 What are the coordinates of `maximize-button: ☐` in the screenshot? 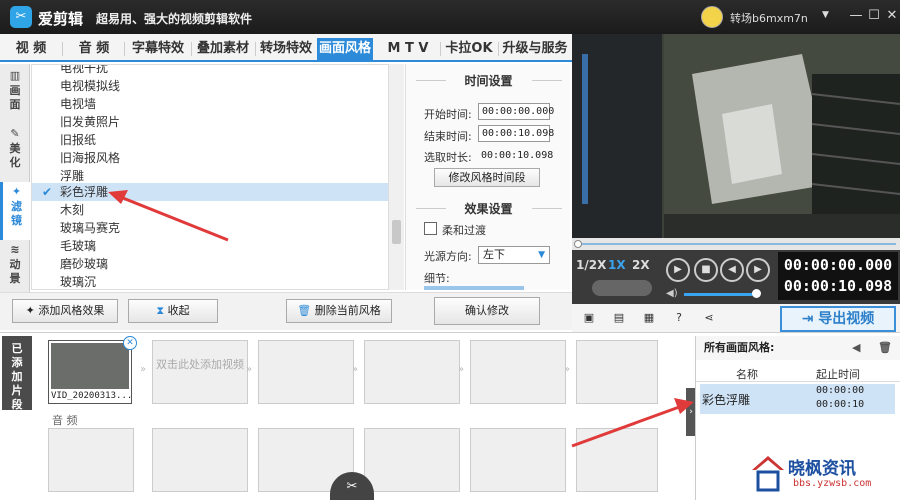 It's located at (874, 15).